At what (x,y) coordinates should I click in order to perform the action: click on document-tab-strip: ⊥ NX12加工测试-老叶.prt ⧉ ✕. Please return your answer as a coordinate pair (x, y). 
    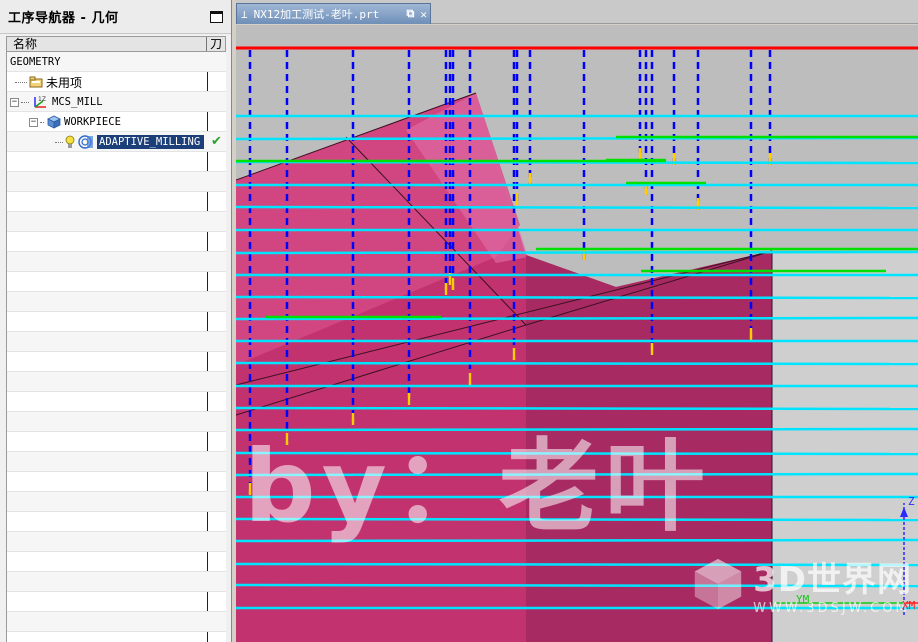
    Looking at the image, I should click on (577, 12).